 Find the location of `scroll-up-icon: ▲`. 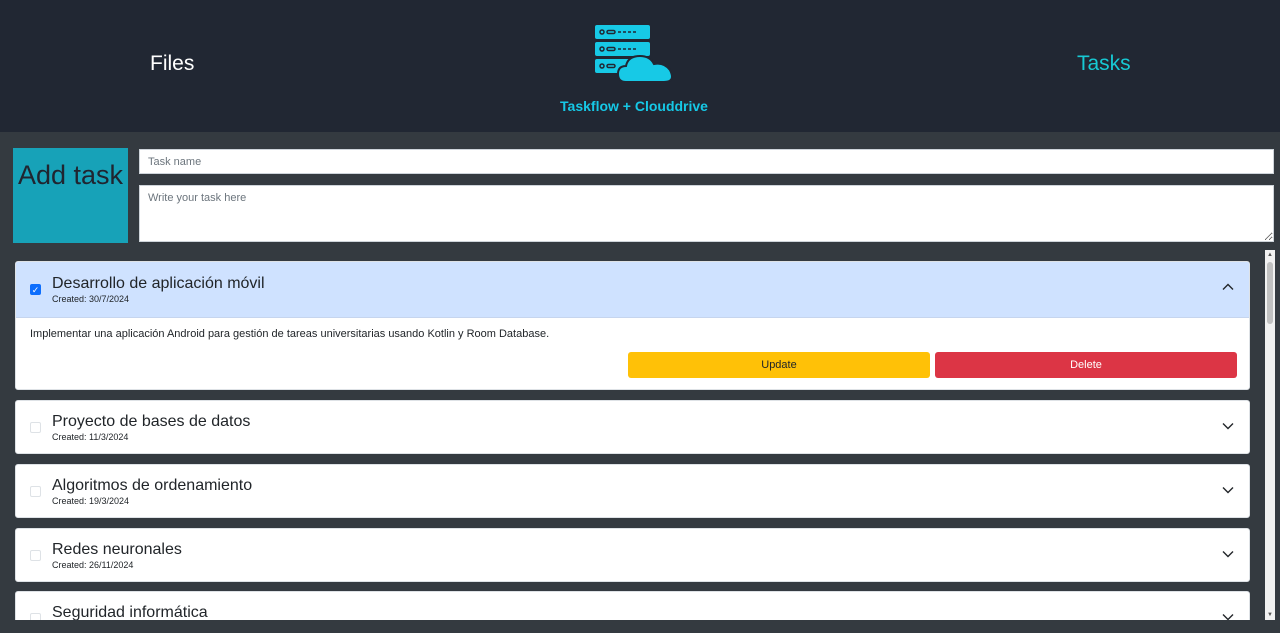

scroll-up-icon: ▲ is located at coordinates (1270, 255).